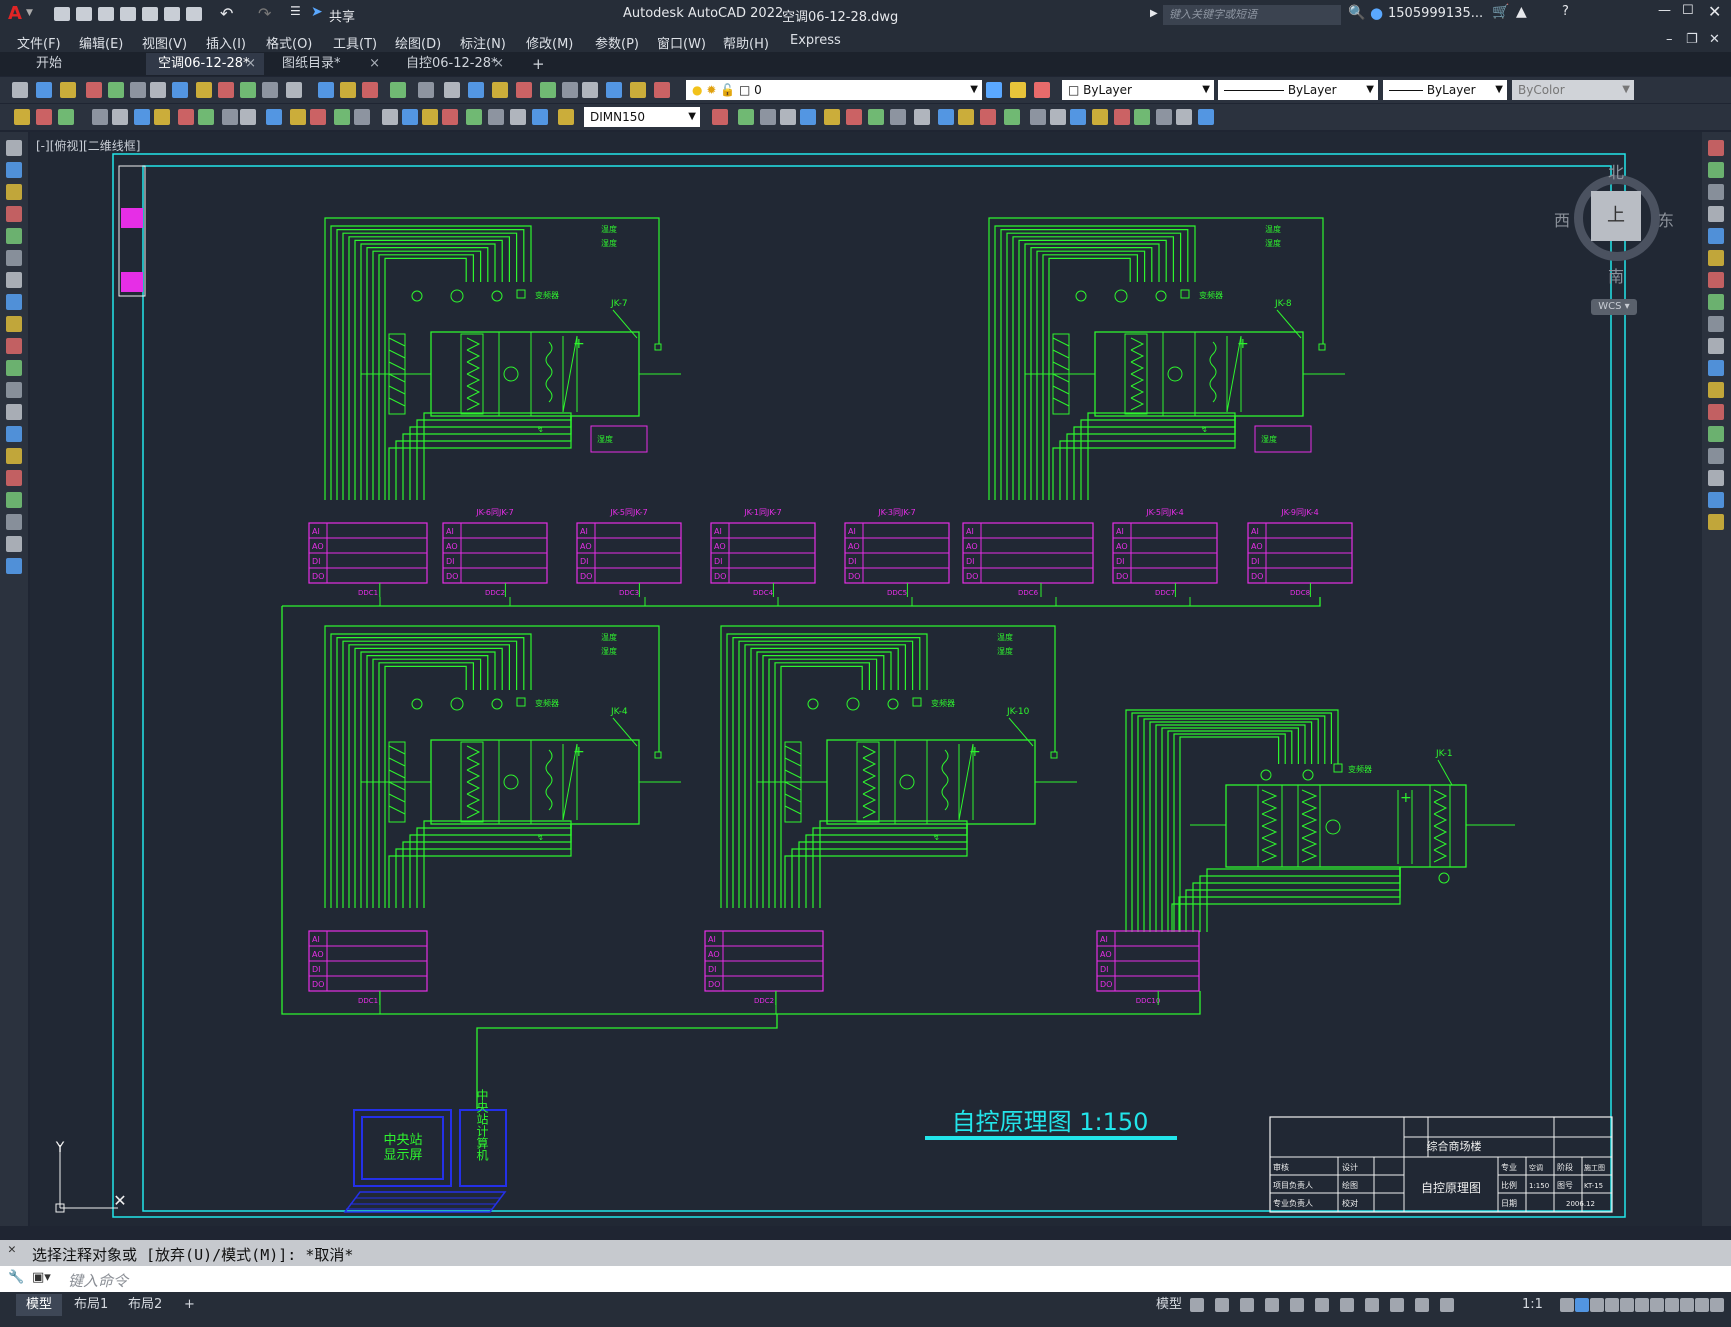  What do you see at coordinates (230, 117) in the screenshot?
I see `tool-10-icon` at bounding box center [230, 117].